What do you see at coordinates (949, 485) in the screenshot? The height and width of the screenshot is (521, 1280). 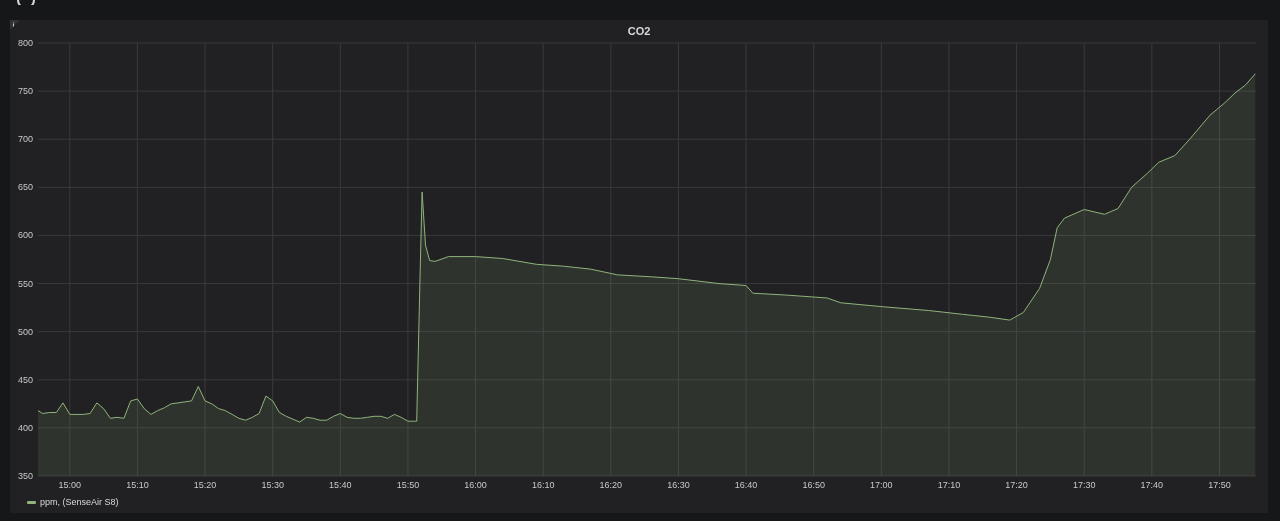 I see `x-tick-label: 17:10` at bounding box center [949, 485].